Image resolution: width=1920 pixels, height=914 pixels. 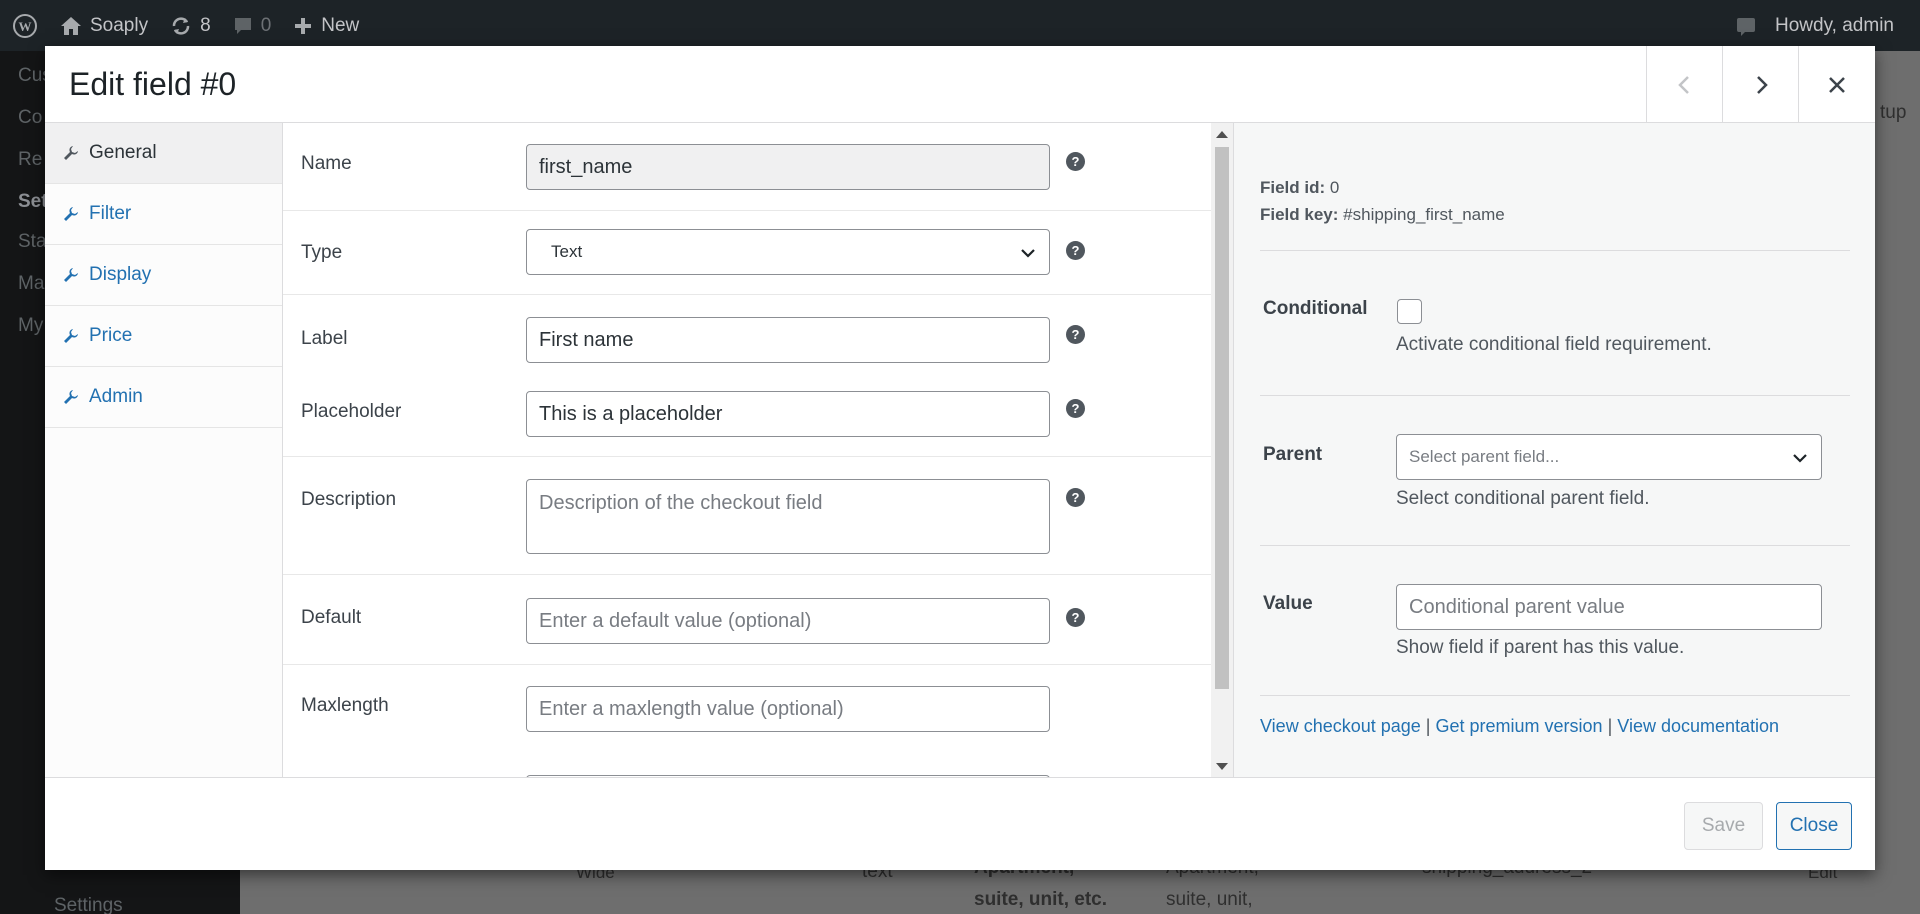 I want to click on field-id-label: Field id:, so click(x=1293, y=187).